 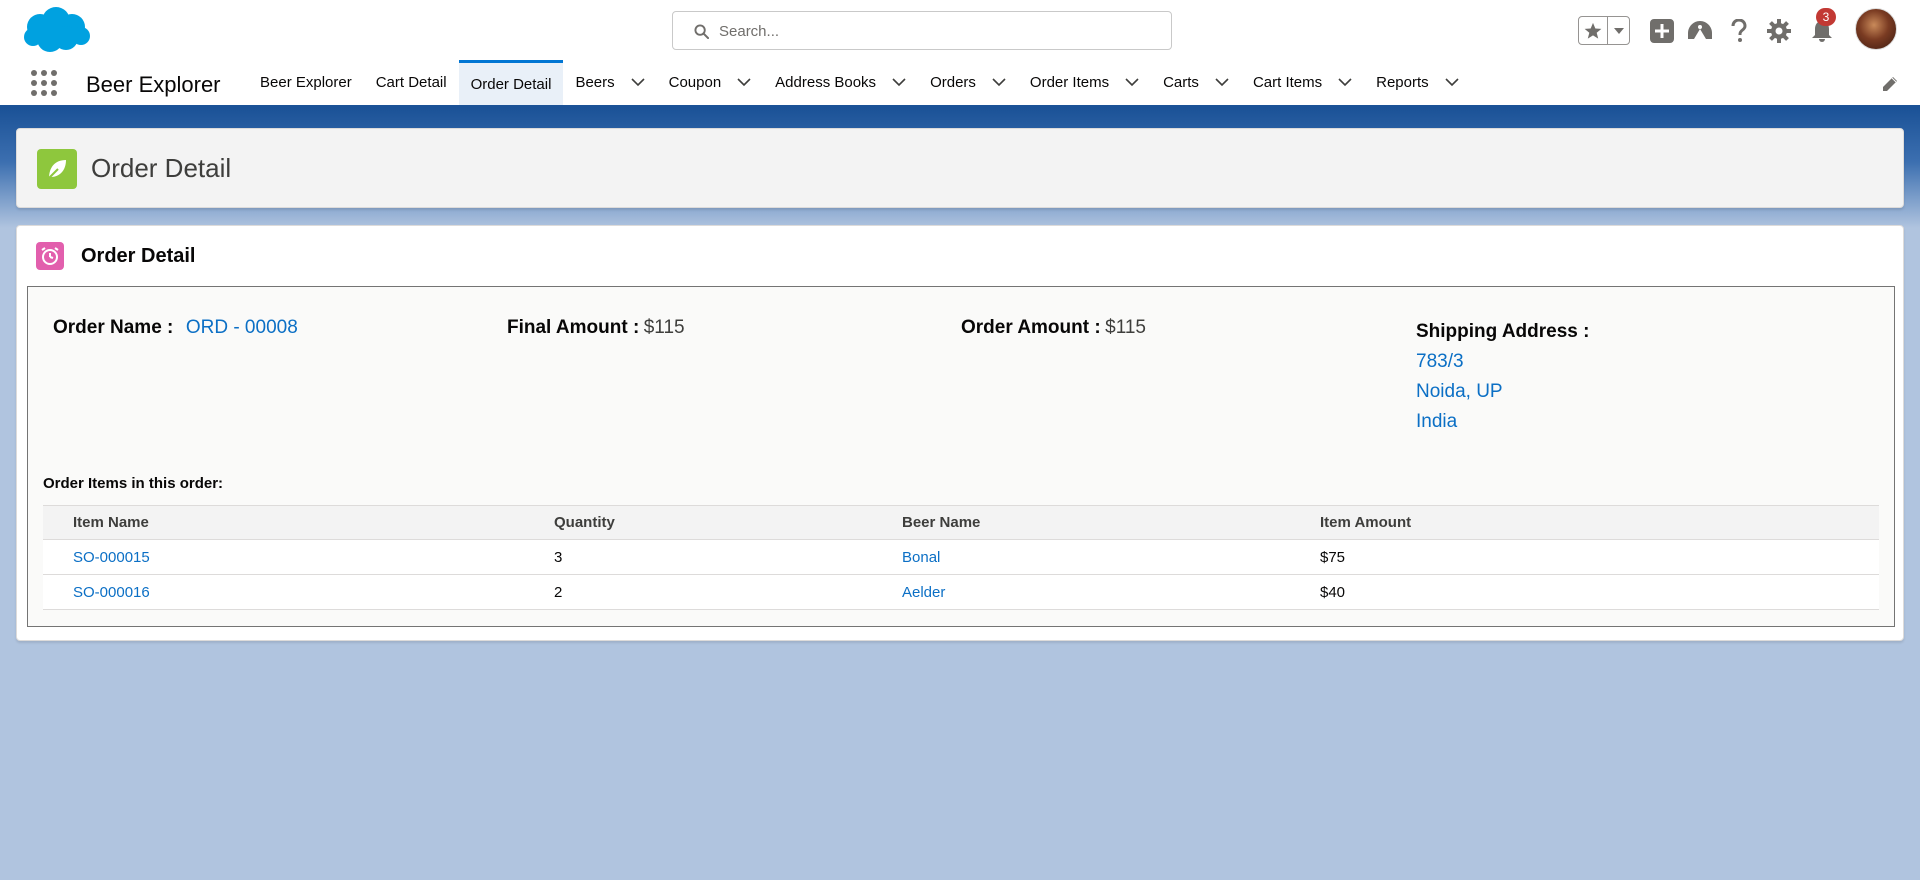 I want to click on help-icon, so click(x=1739, y=30).